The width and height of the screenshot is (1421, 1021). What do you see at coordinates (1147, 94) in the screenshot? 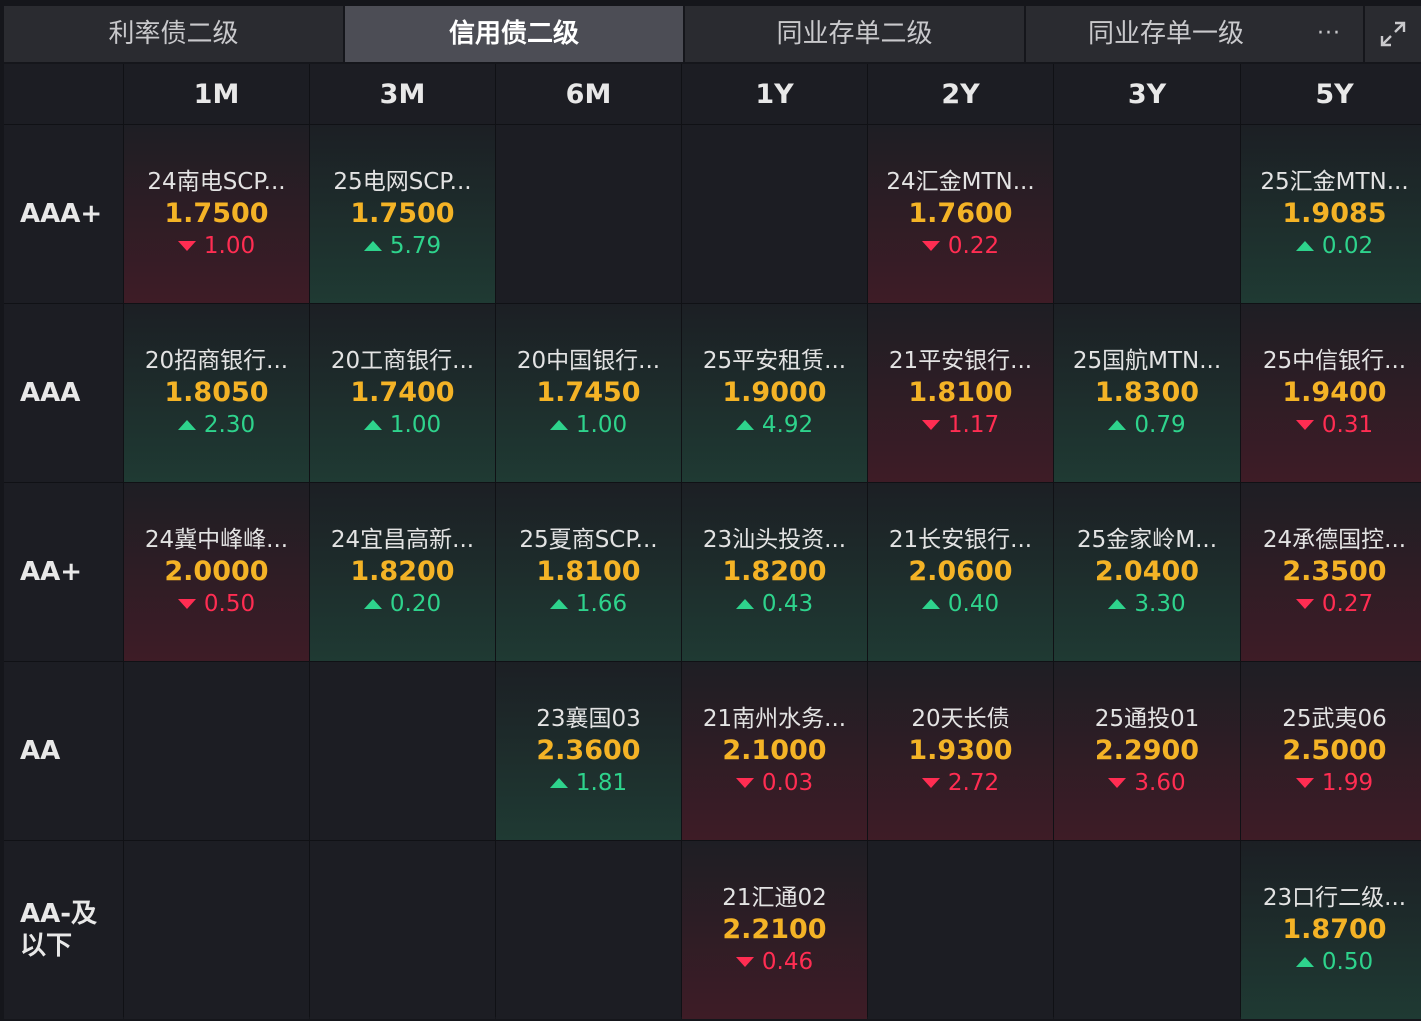
I see `column-header-3Y: 3Y` at bounding box center [1147, 94].